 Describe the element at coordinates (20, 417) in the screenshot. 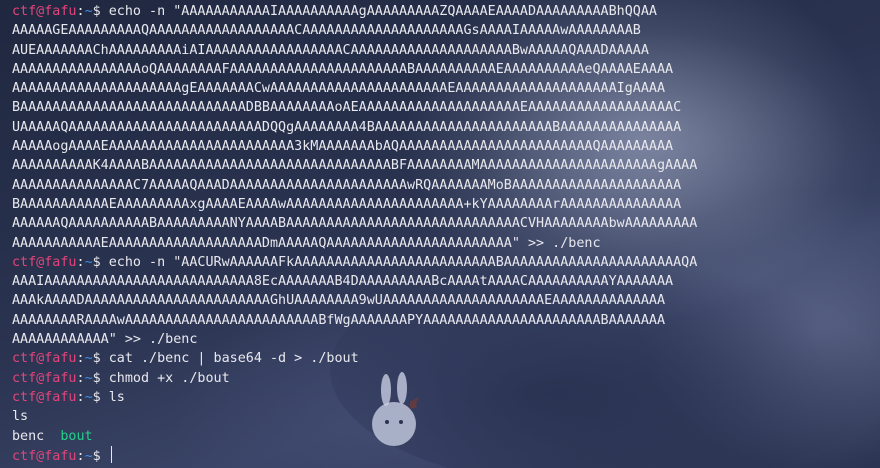

I see `output-text: ls` at that location.